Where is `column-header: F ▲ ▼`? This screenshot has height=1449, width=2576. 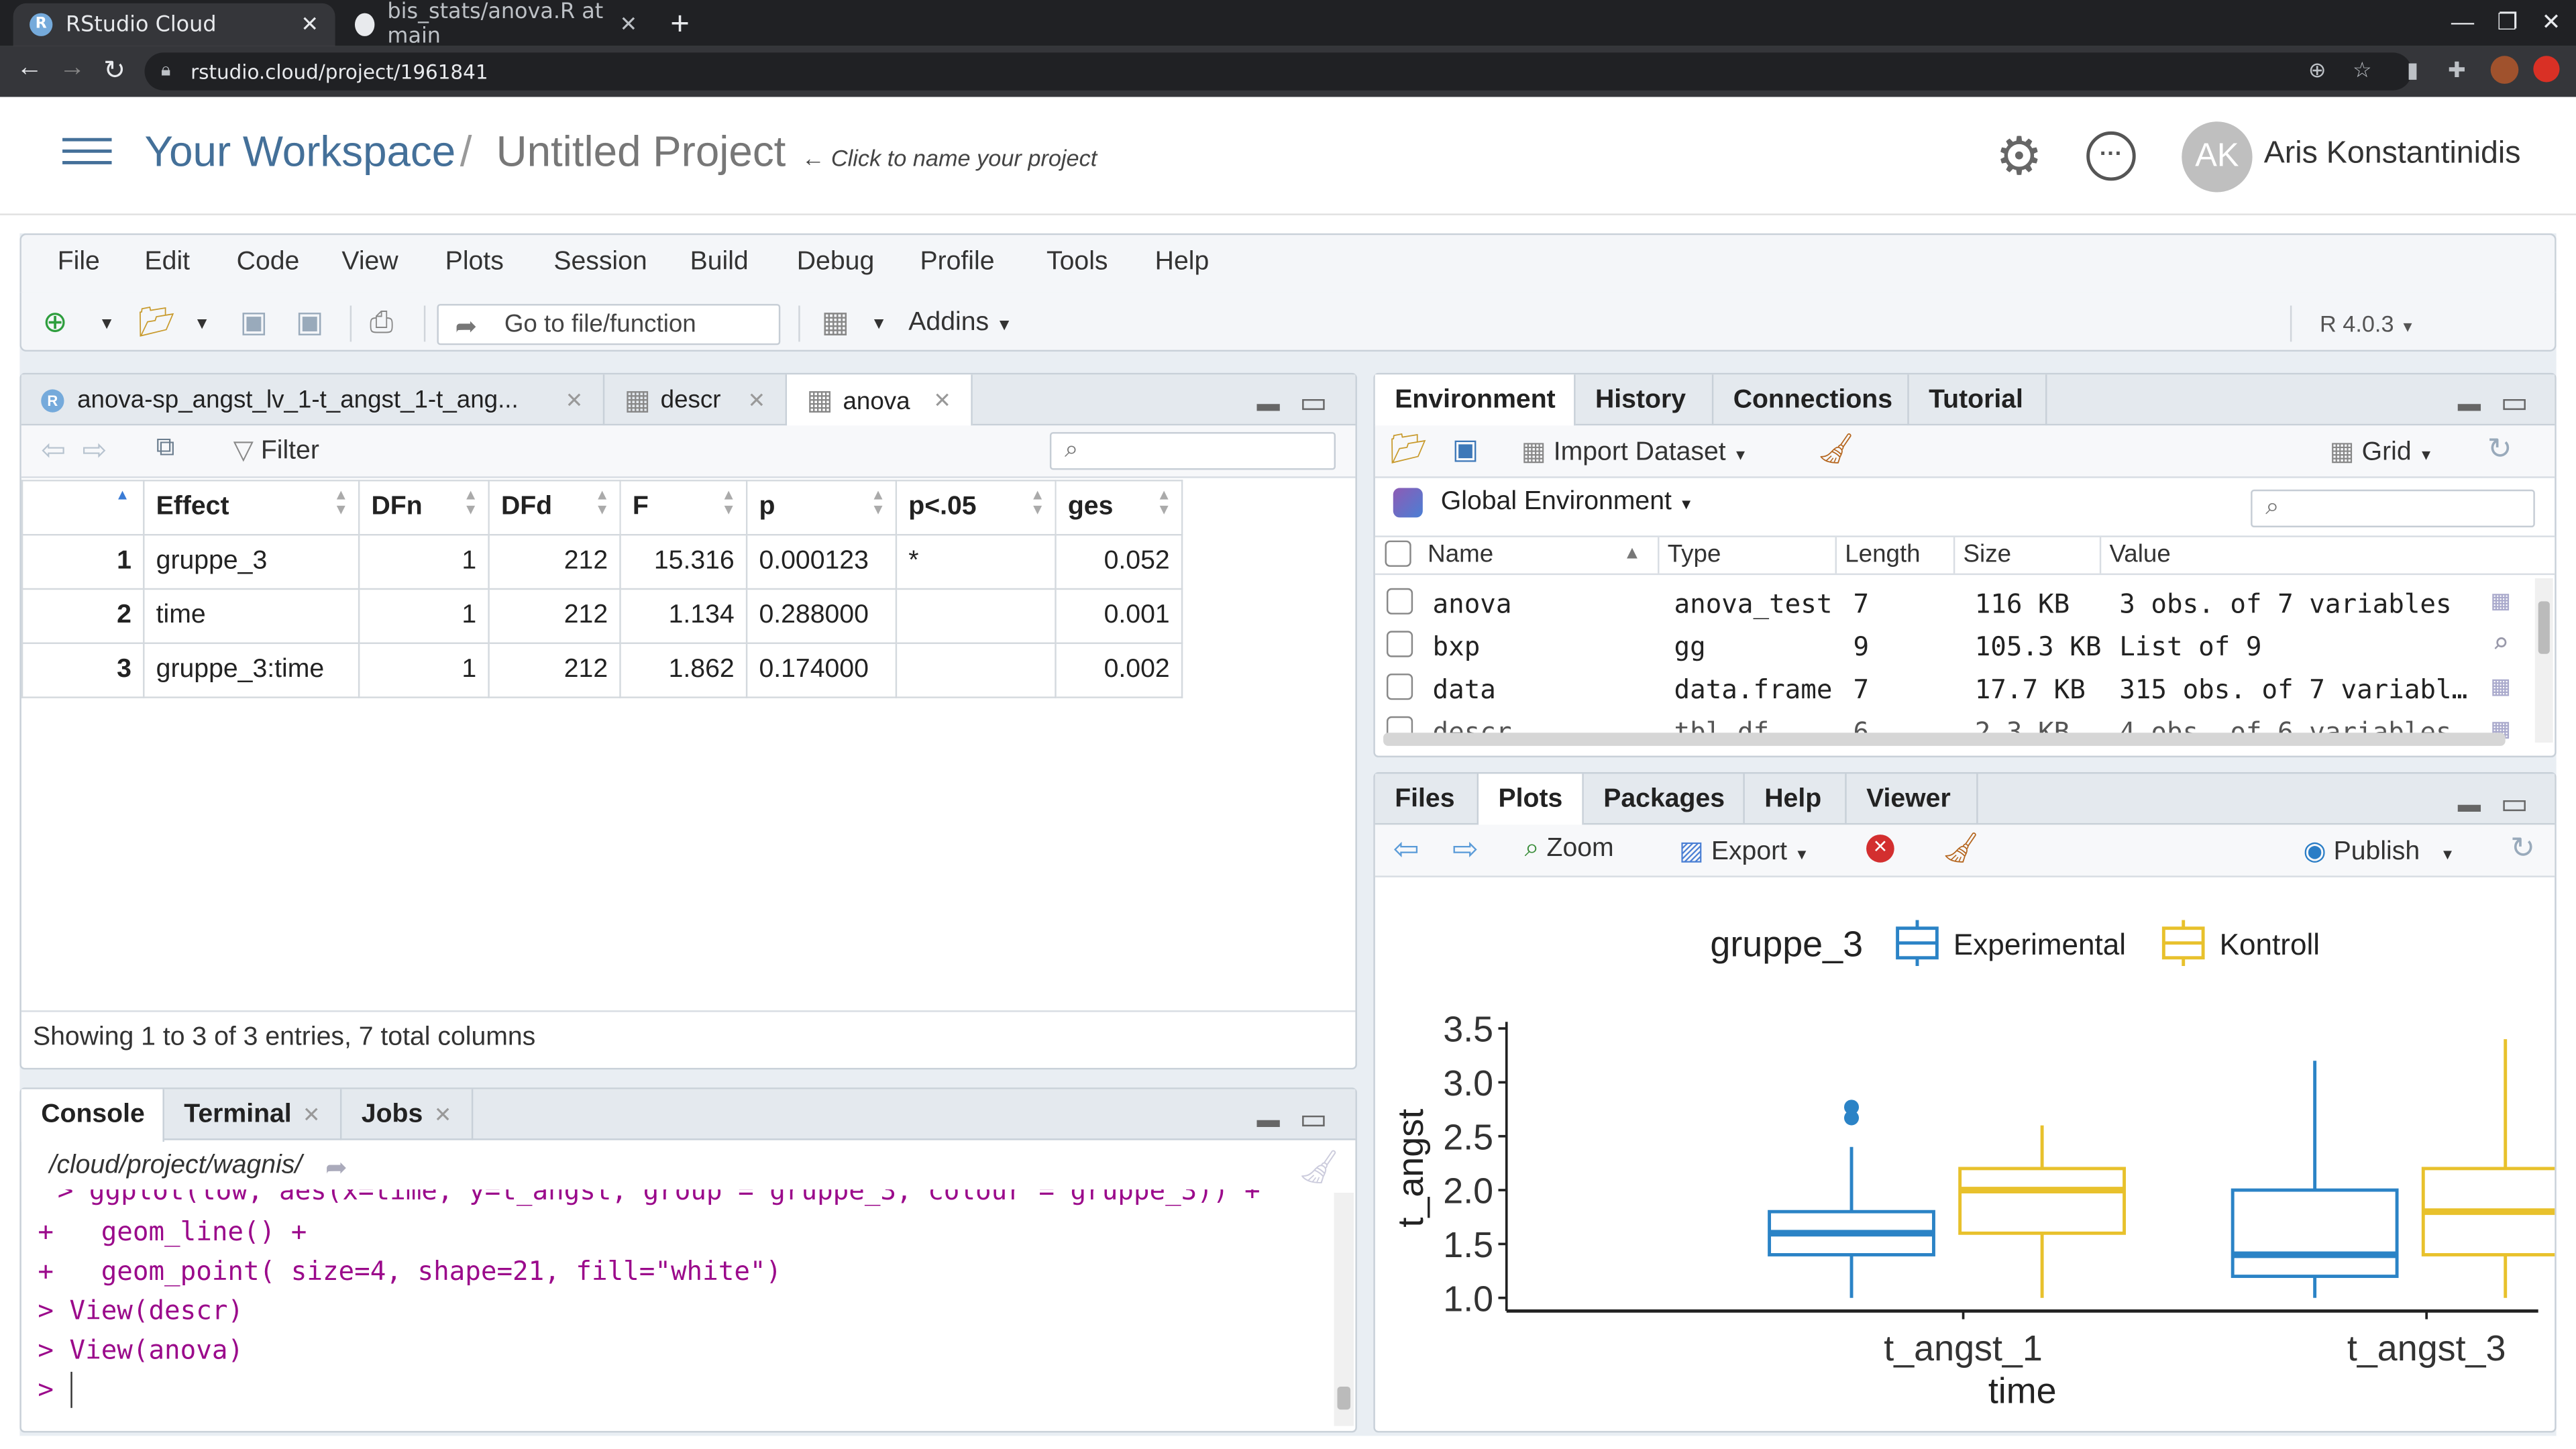
column-header: F ▲ ▼ is located at coordinates (683, 508).